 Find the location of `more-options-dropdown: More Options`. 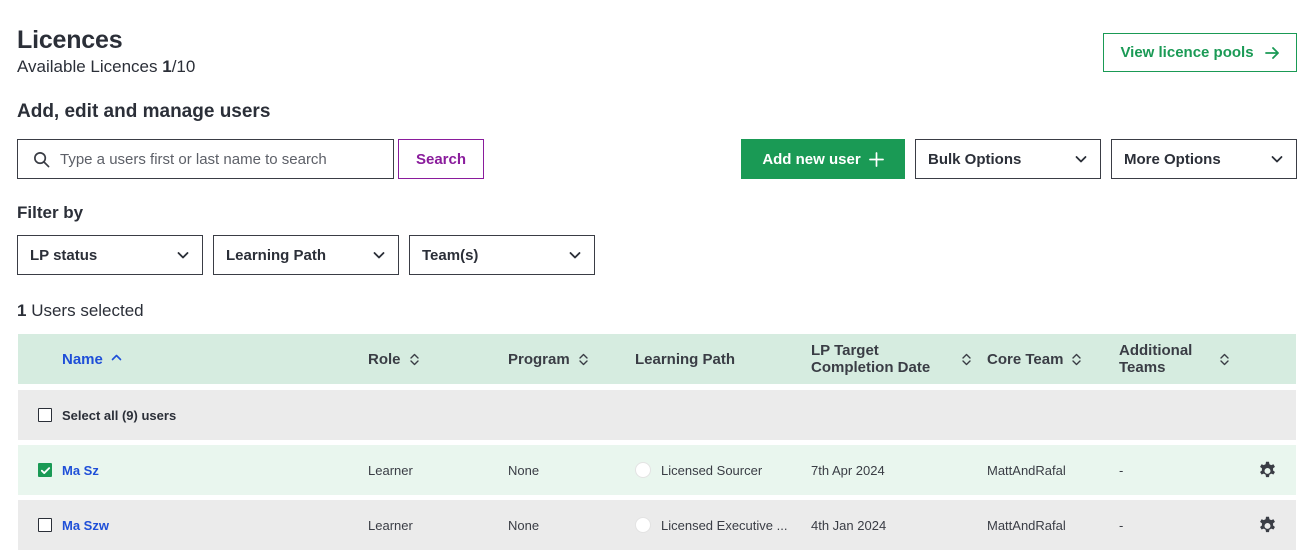

more-options-dropdown: More Options is located at coordinates (1204, 159).